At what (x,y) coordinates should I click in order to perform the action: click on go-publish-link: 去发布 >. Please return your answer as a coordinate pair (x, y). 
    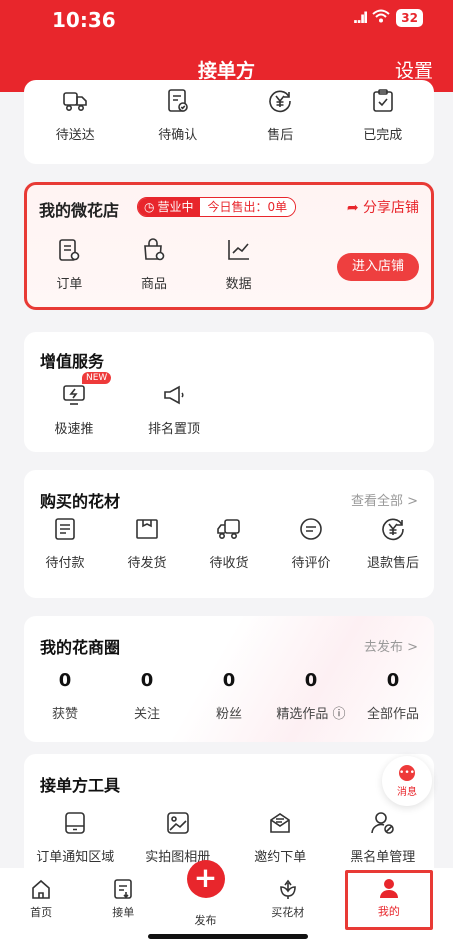
    Looking at the image, I should click on (391, 645).